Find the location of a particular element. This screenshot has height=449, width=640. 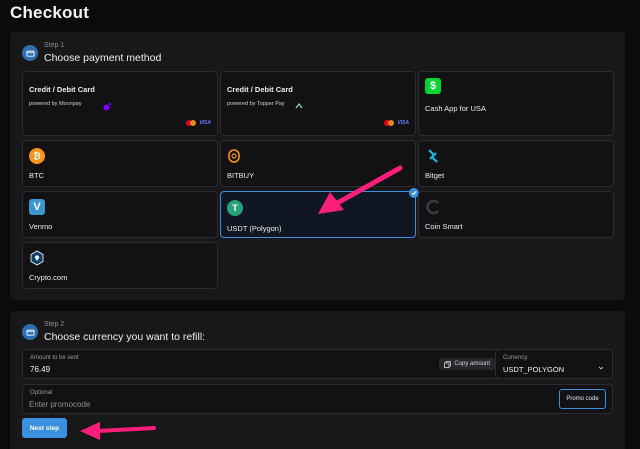

method-label: BITBUY is located at coordinates (241, 175).